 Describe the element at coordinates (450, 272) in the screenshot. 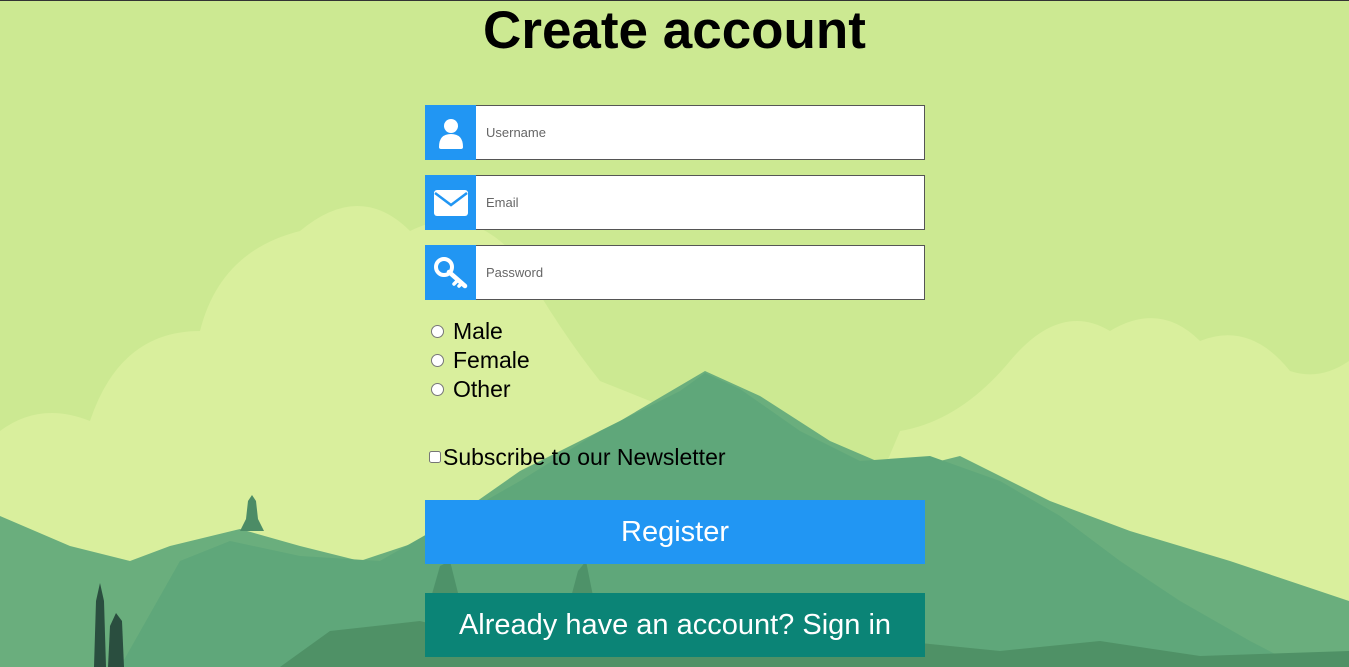

I see `key-icon` at that location.